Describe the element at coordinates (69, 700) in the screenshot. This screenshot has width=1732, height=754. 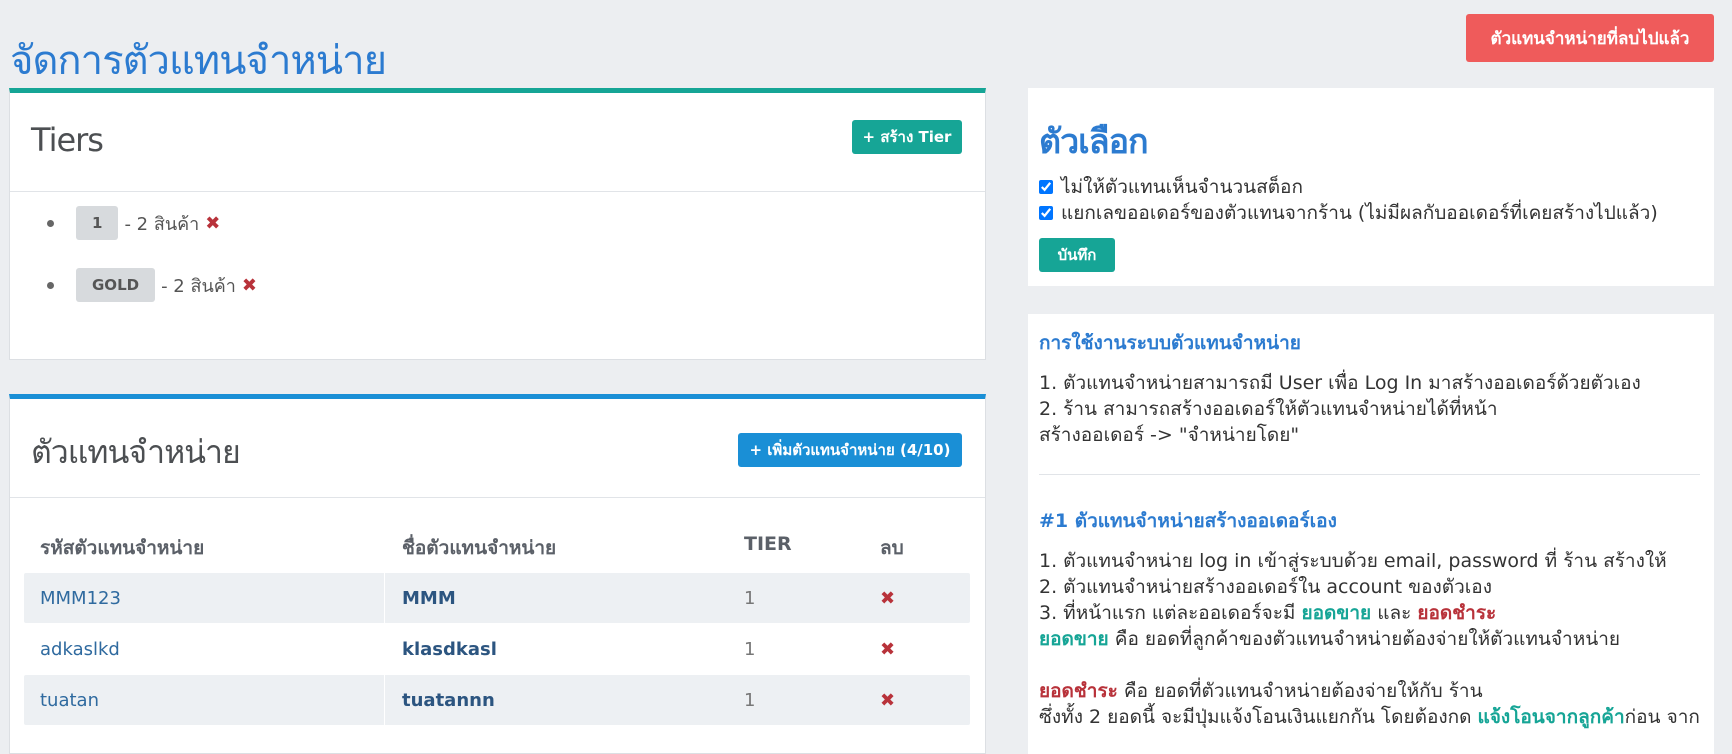
I see `agent-code-link: tuatan` at that location.